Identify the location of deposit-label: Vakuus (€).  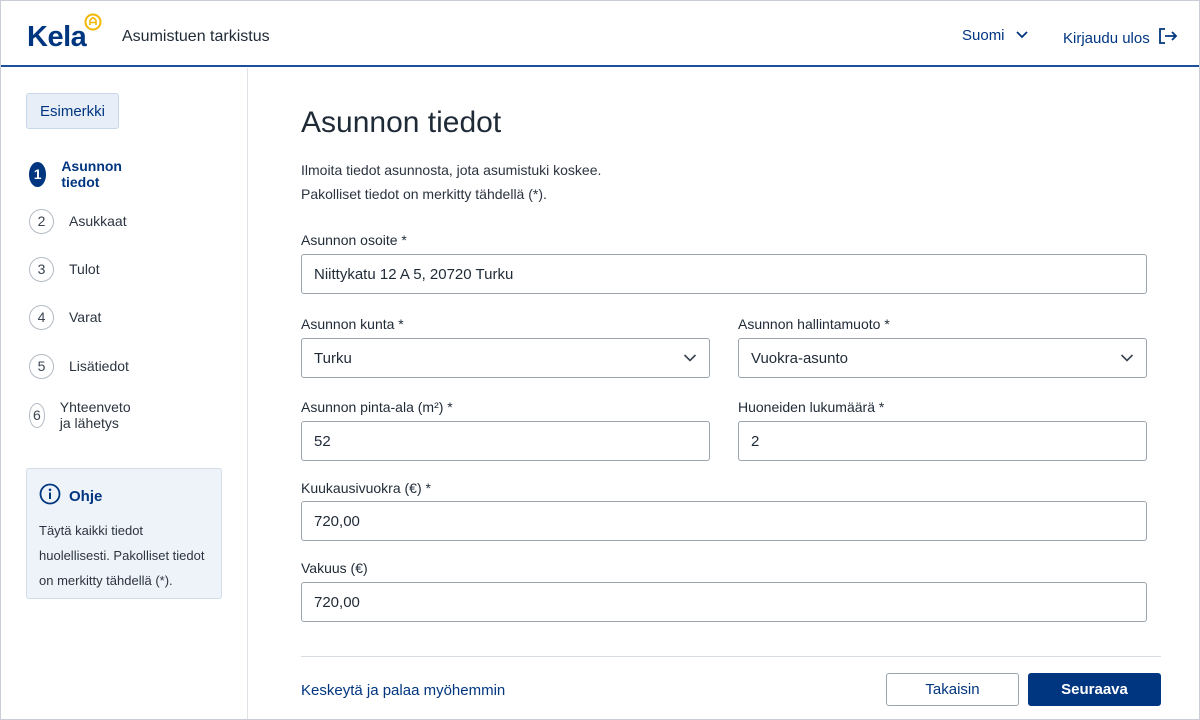
(334, 568).